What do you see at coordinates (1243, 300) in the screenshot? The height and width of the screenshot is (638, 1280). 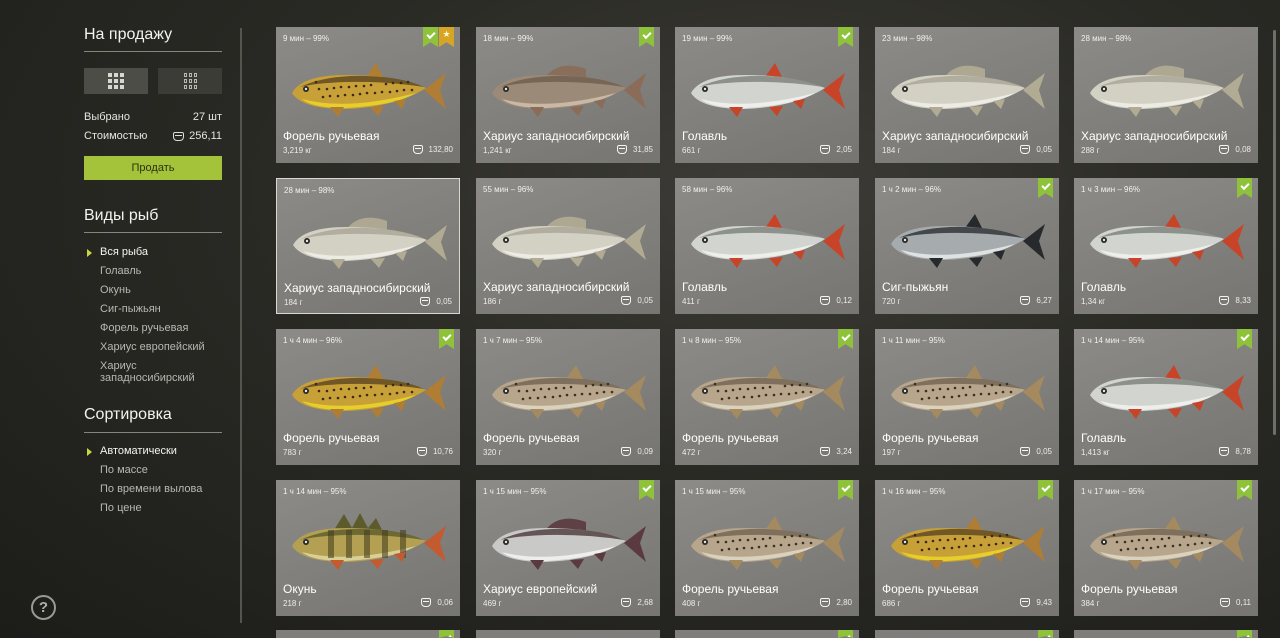 I see `fish-price-value: 8,33` at bounding box center [1243, 300].